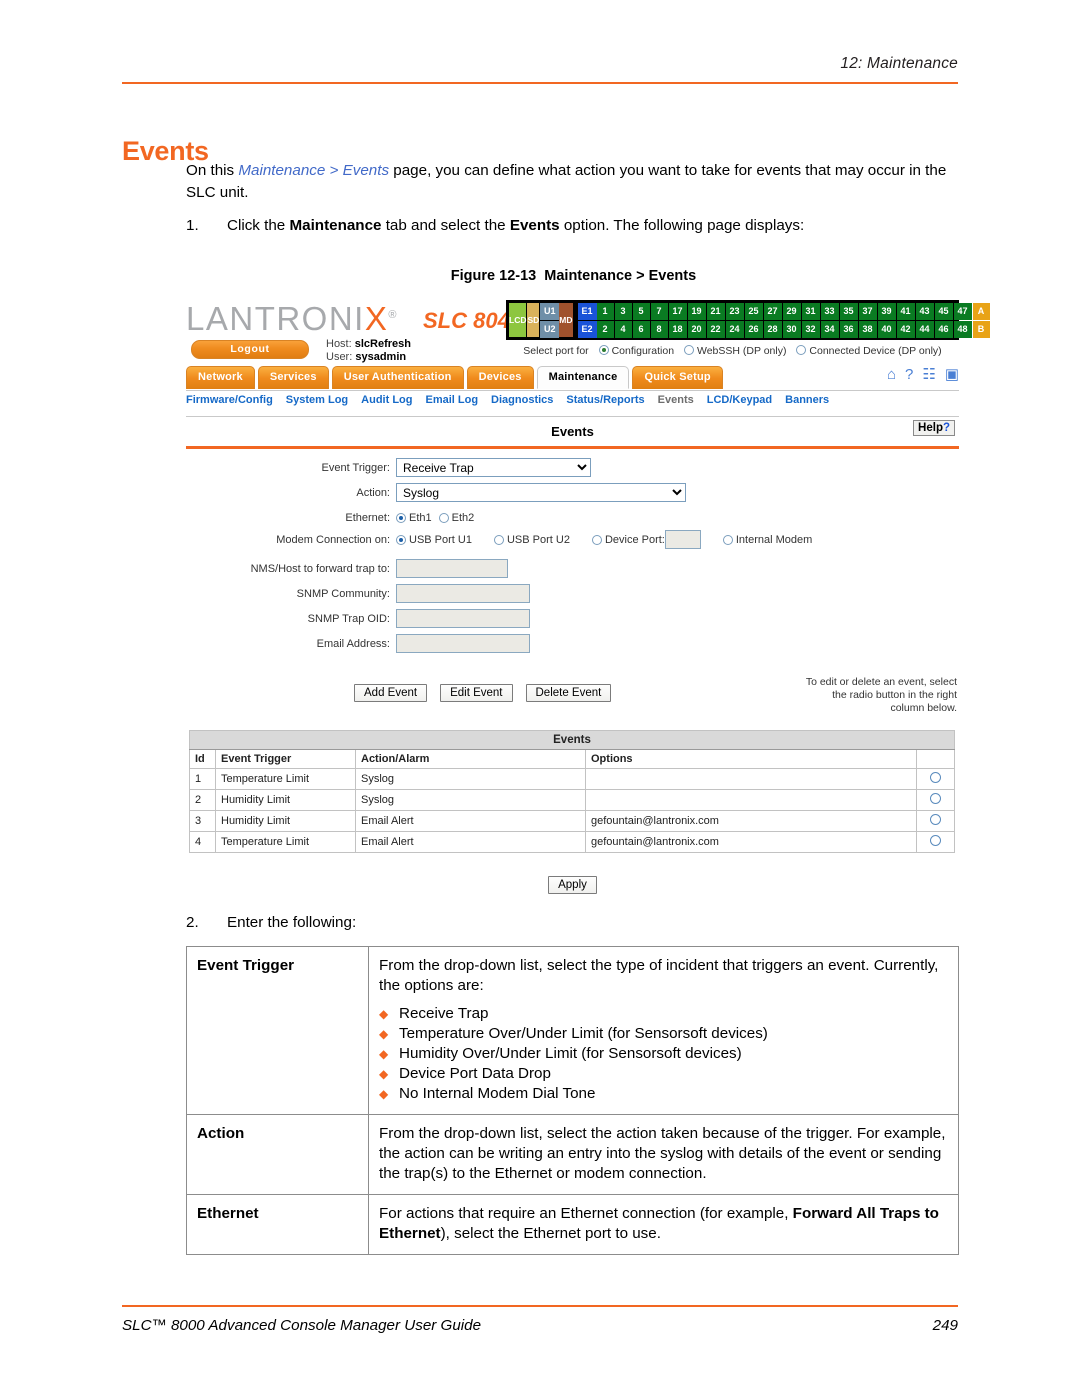  I want to click on nms-host-input, so click(452, 568).